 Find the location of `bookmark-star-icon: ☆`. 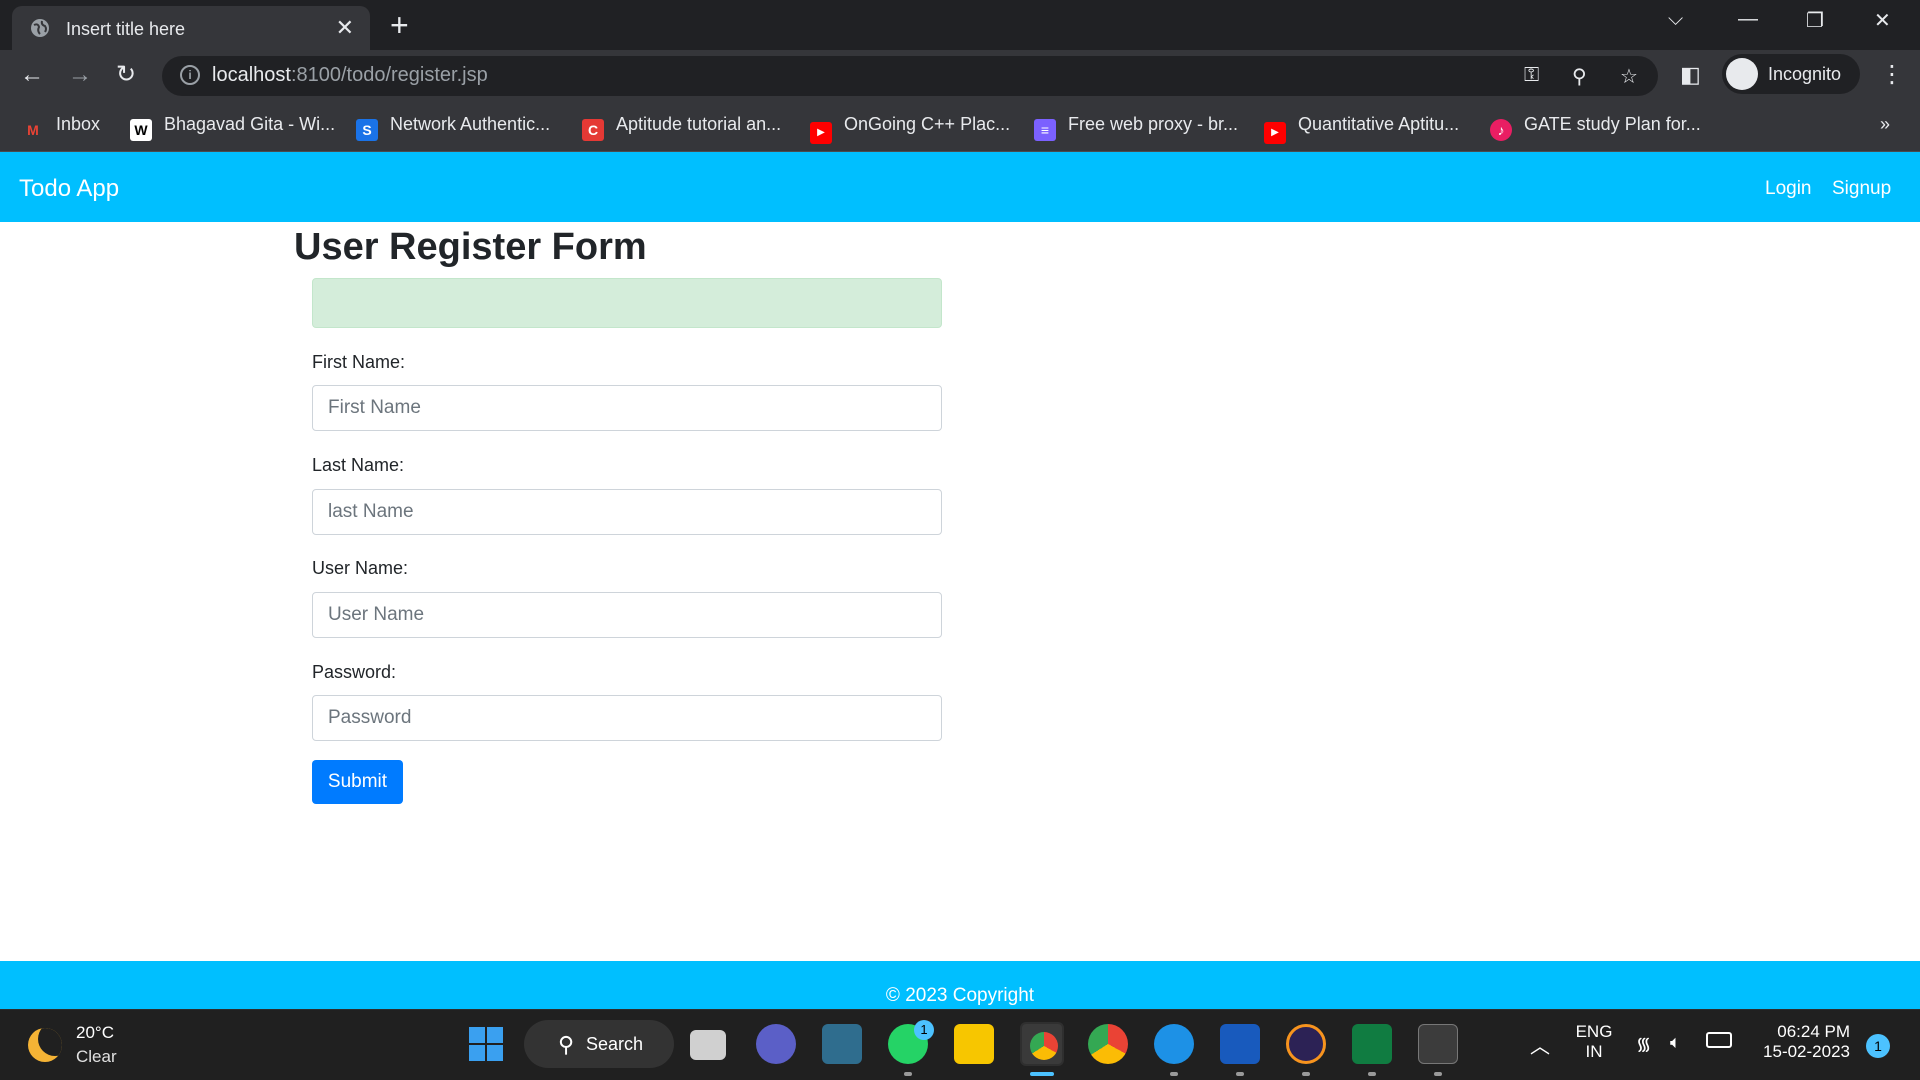

bookmark-star-icon: ☆ is located at coordinates (1629, 76).